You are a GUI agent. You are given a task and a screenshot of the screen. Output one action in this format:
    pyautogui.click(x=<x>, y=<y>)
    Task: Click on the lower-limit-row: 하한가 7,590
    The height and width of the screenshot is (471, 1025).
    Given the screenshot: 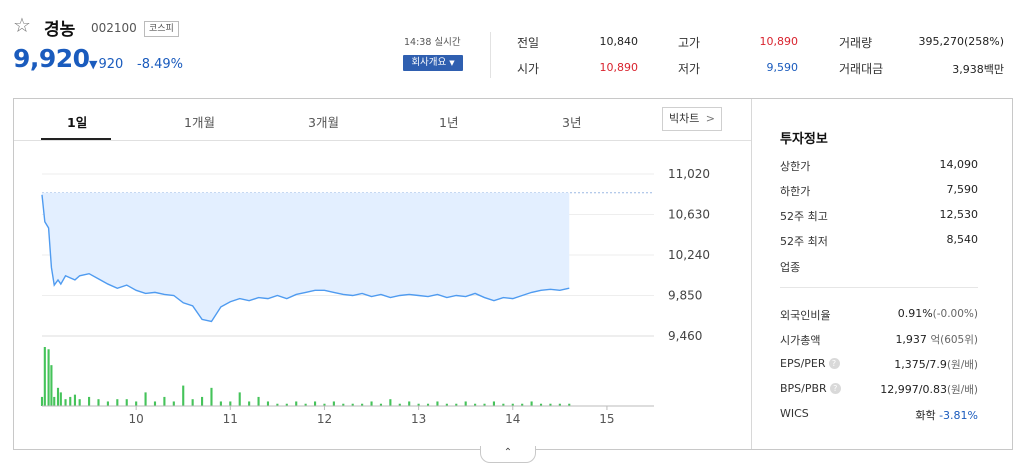 What is the action you would take?
    pyautogui.click(x=879, y=191)
    